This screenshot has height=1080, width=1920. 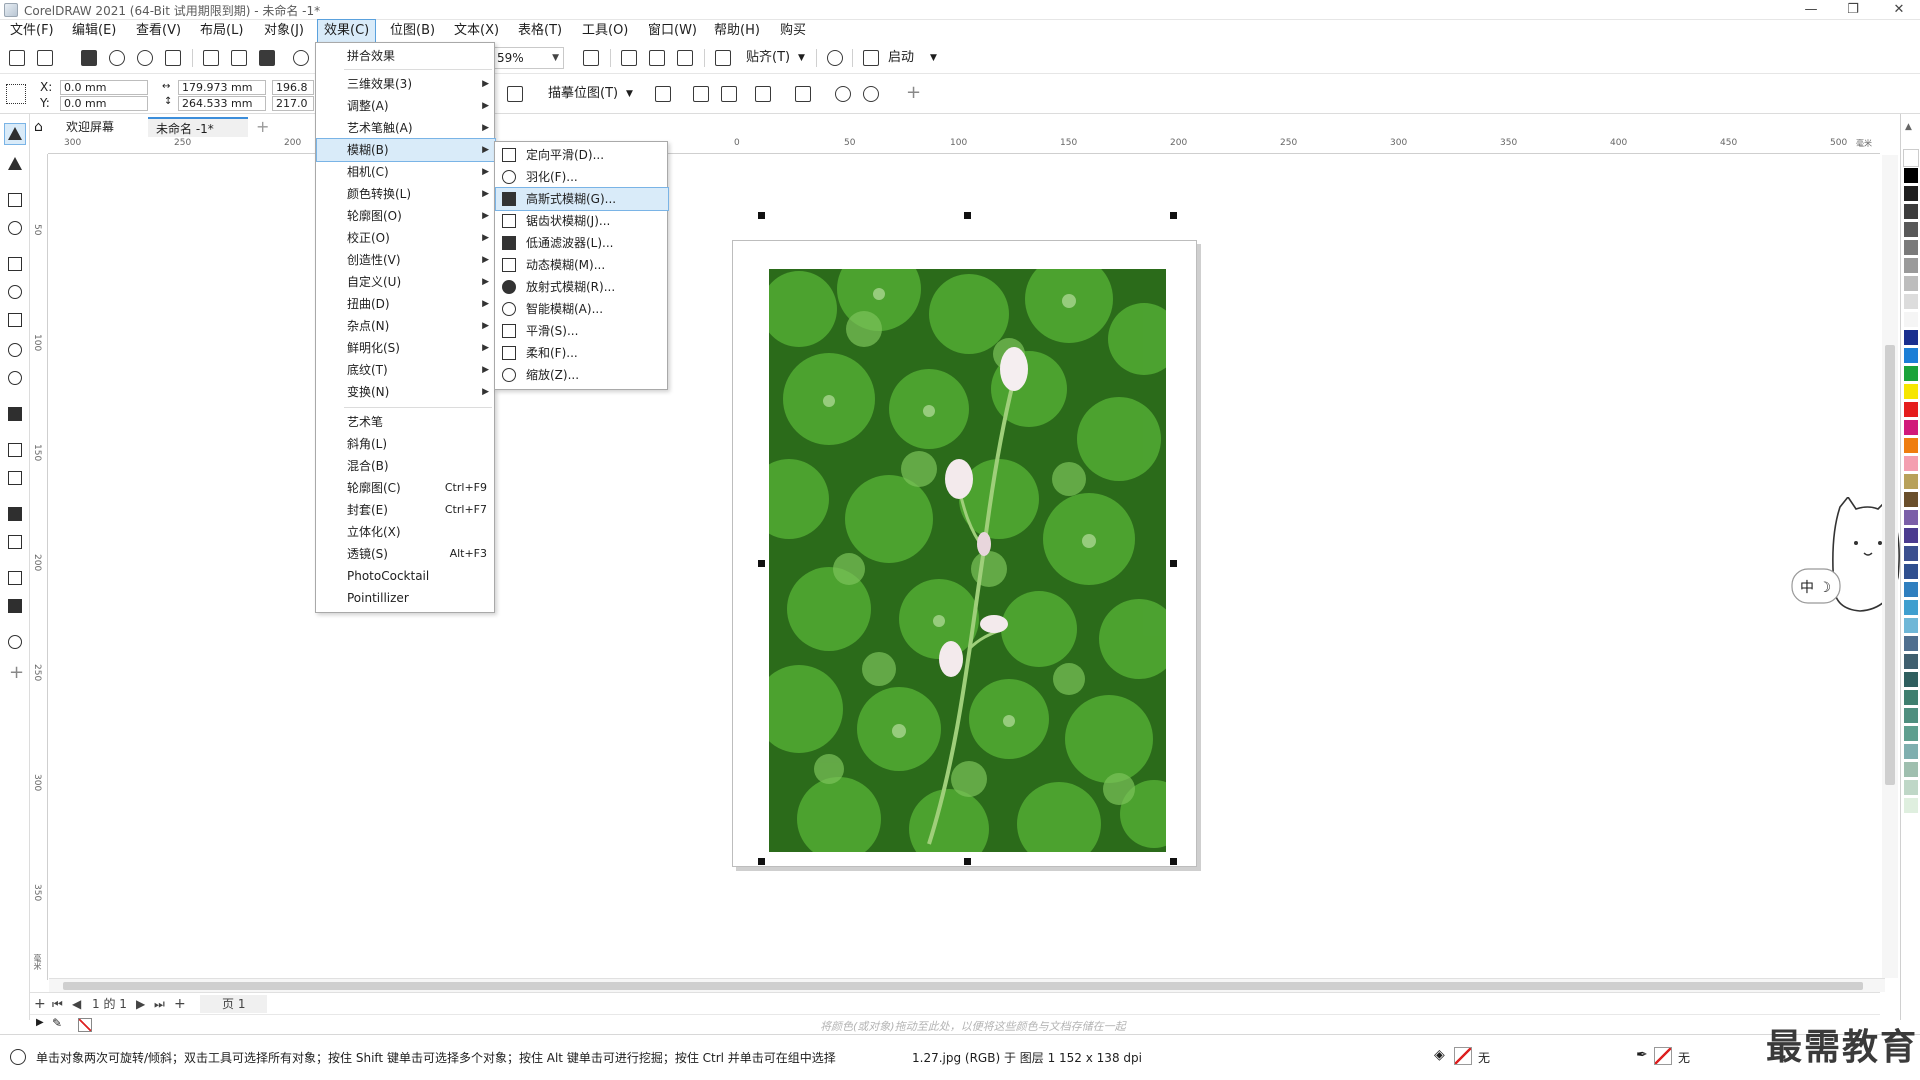 What do you see at coordinates (267, 58) in the screenshot?
I see `paste-button` at bounding box center [267, 58].